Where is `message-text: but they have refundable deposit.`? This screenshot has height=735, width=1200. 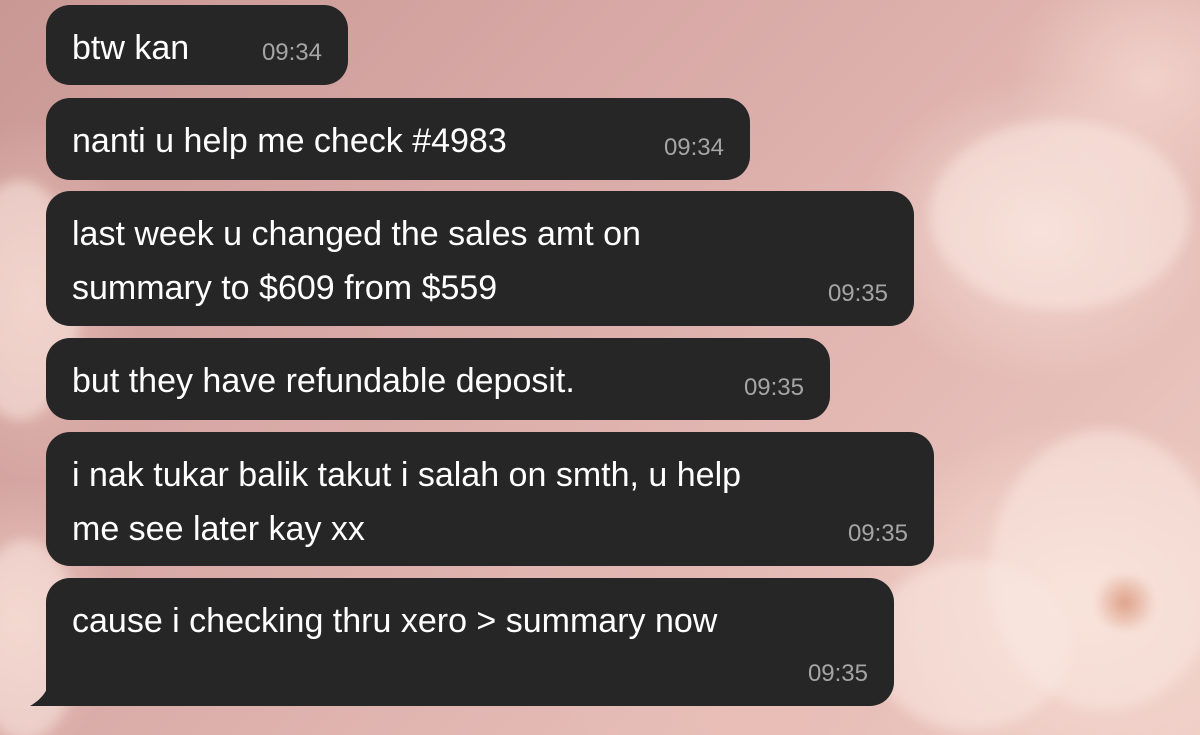 message-text: but they have refundable deposit. is located at coordinates (323, 381).